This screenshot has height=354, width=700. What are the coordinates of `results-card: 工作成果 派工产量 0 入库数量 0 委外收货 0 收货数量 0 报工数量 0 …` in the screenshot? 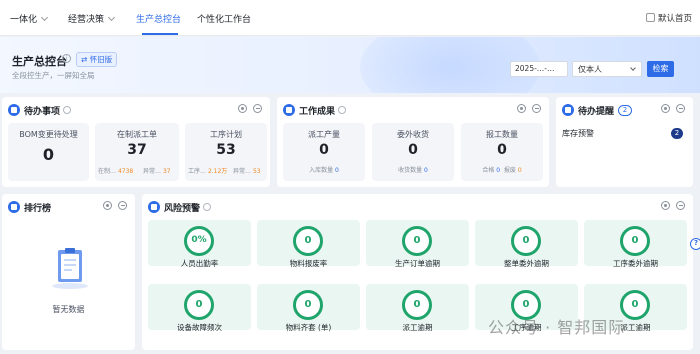 It's located at (413, 142).